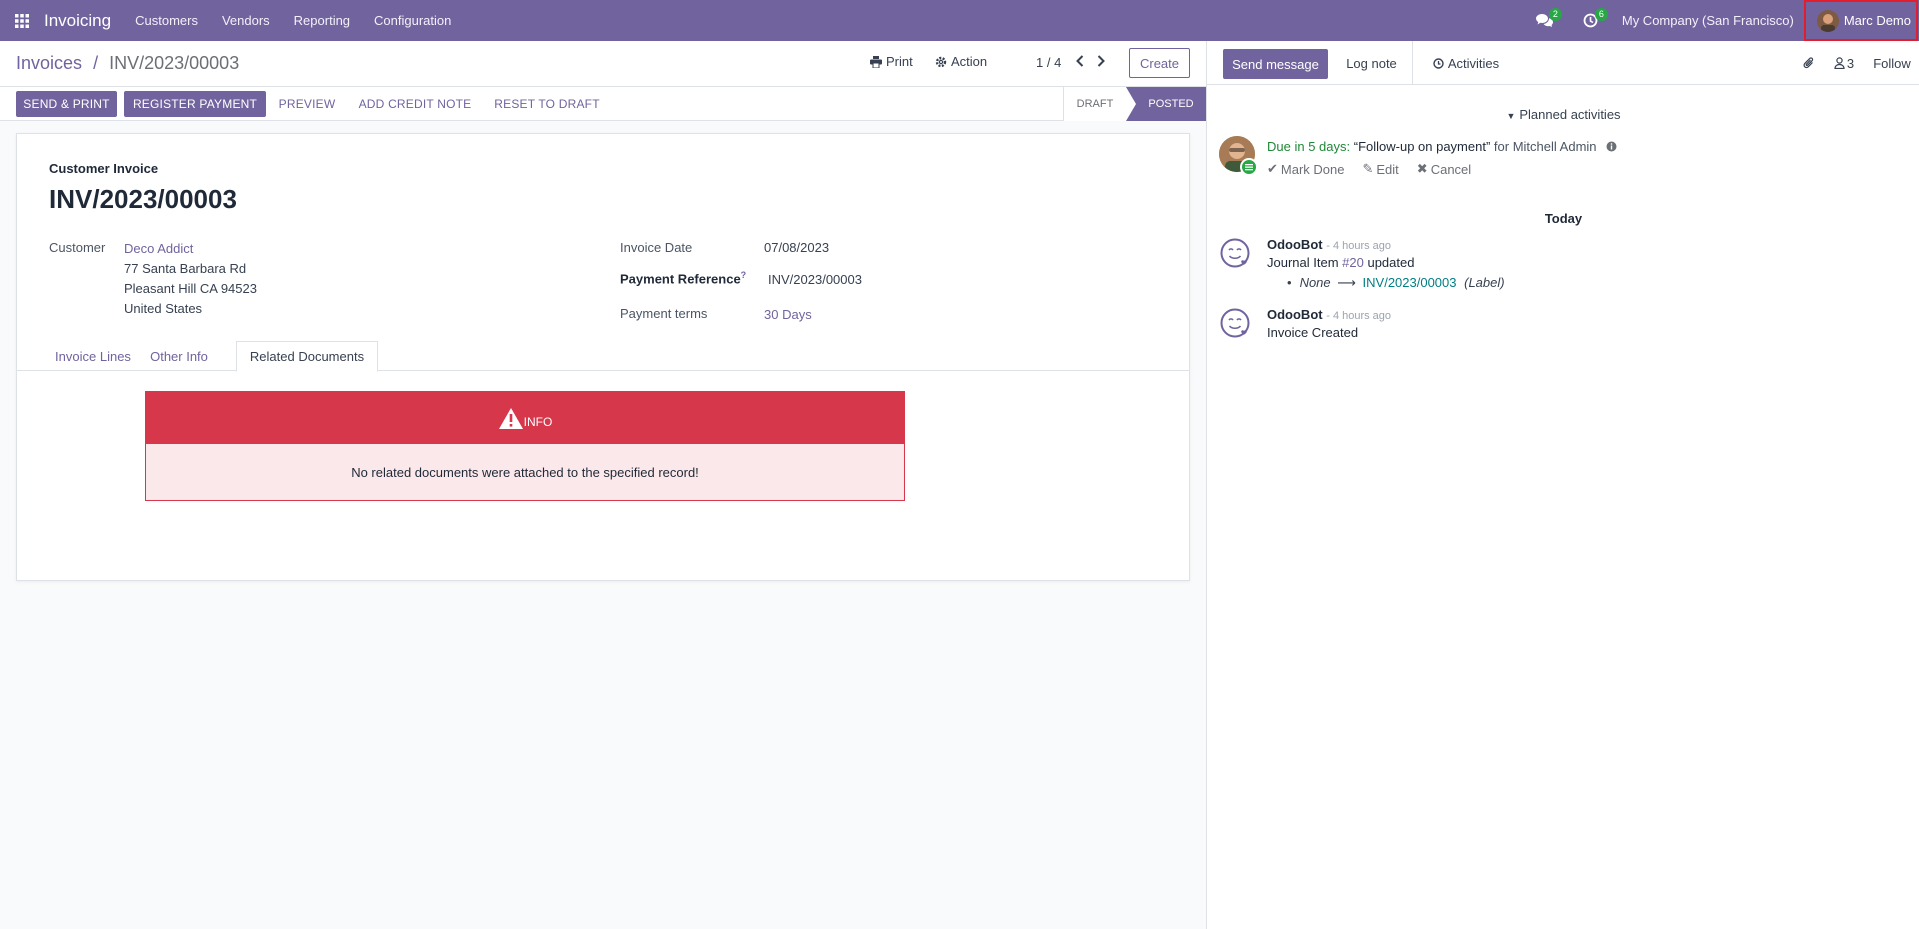  Describe the element at coordinates (1839, 63) in the screenshot. I see `user-icon` at that location.